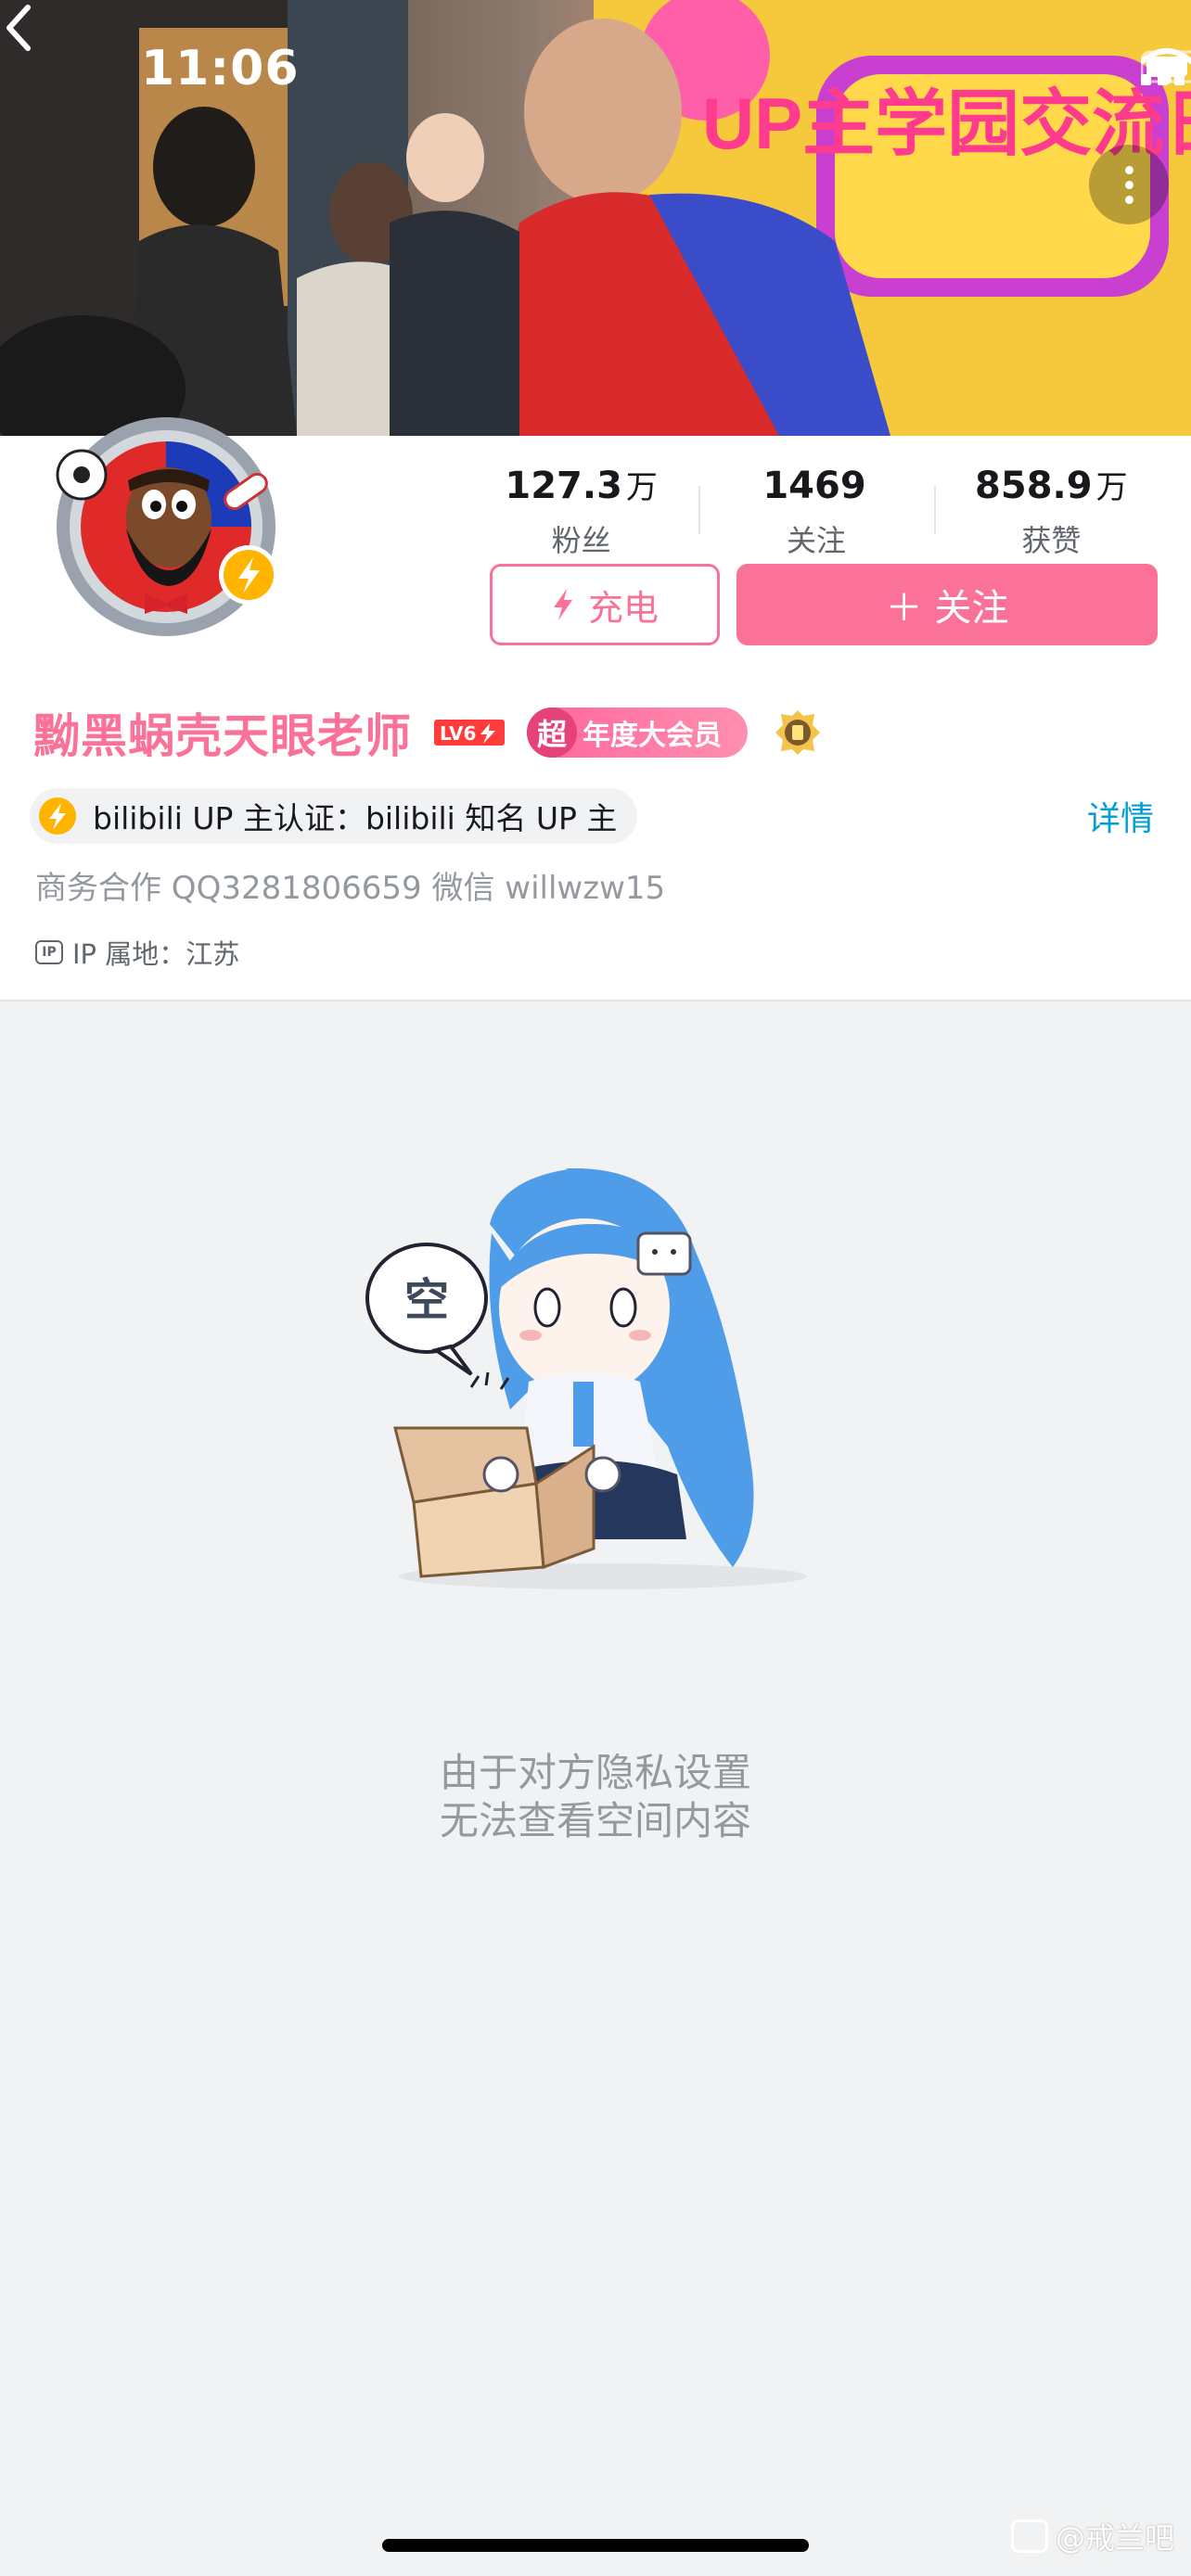 The height and width of the screenshot is (2576, 1191). What do you see at coordinates (18, 28) in the screenshot?
I see `chevron-left-icon` at bounding box center [18, 28].